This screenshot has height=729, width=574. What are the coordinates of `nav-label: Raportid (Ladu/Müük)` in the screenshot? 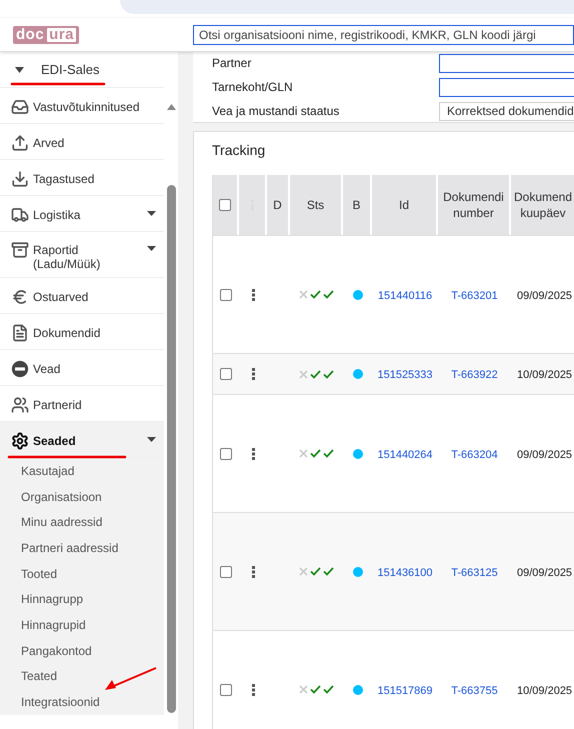 It's located at (67, 256).